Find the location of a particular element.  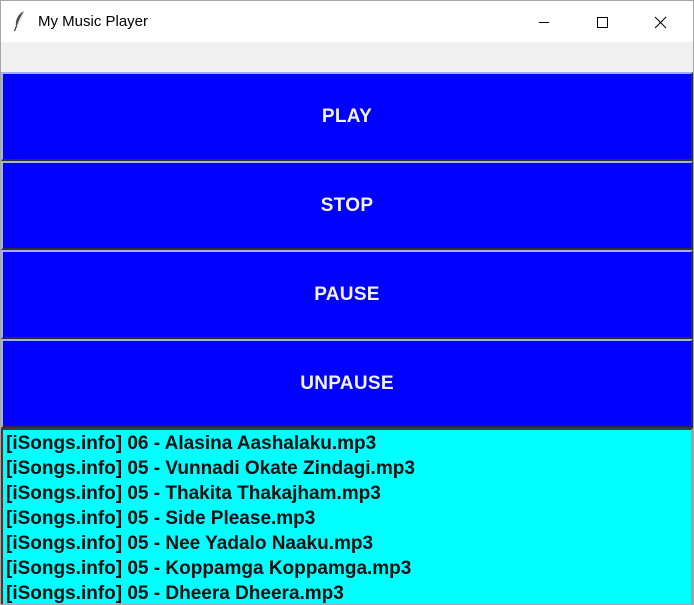

unpause-button: UNPAUSE is located at coordinates (347, 383).